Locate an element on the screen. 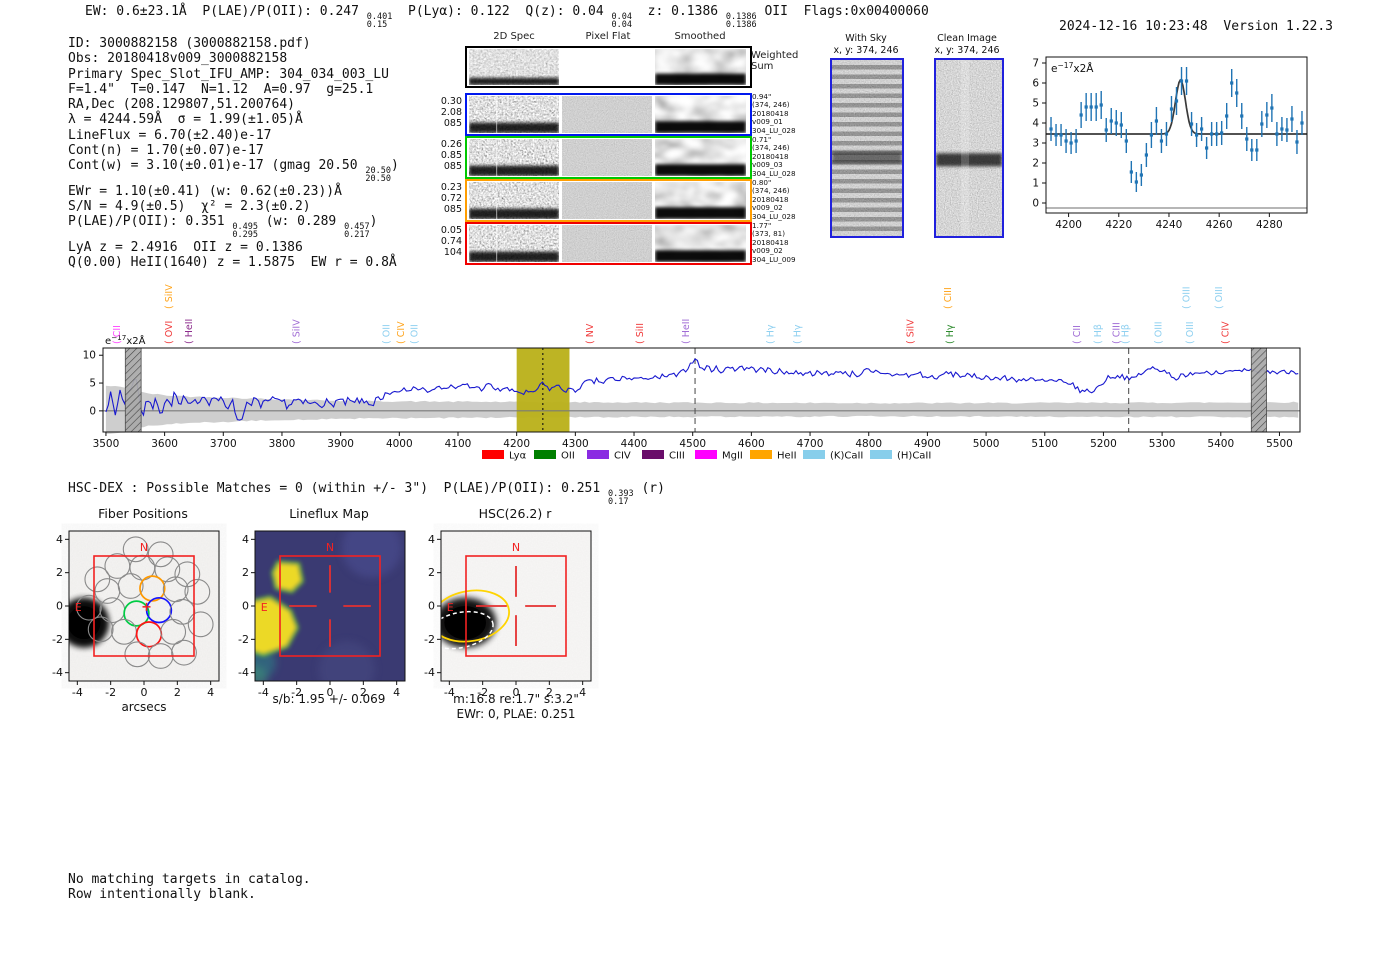 Image resolution: width=1400 pixels, height=953 pixels. hsc-caption-1: m:16.8 re:1.7" s:3.2" is located at coordinates (516, 699).